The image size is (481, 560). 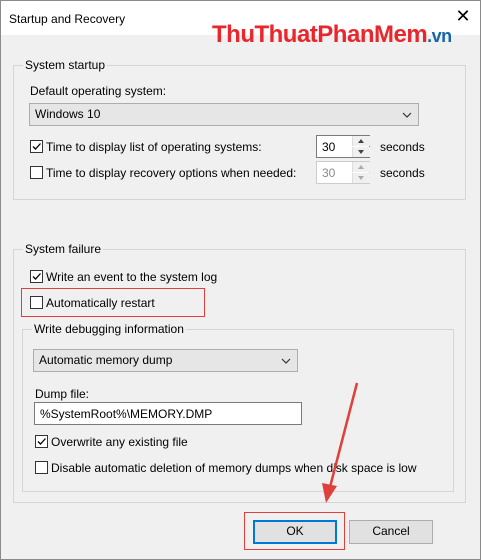 I want to click on watermark-logo: ThuThuatPhanMem.vn, so click(x=332, y=35).